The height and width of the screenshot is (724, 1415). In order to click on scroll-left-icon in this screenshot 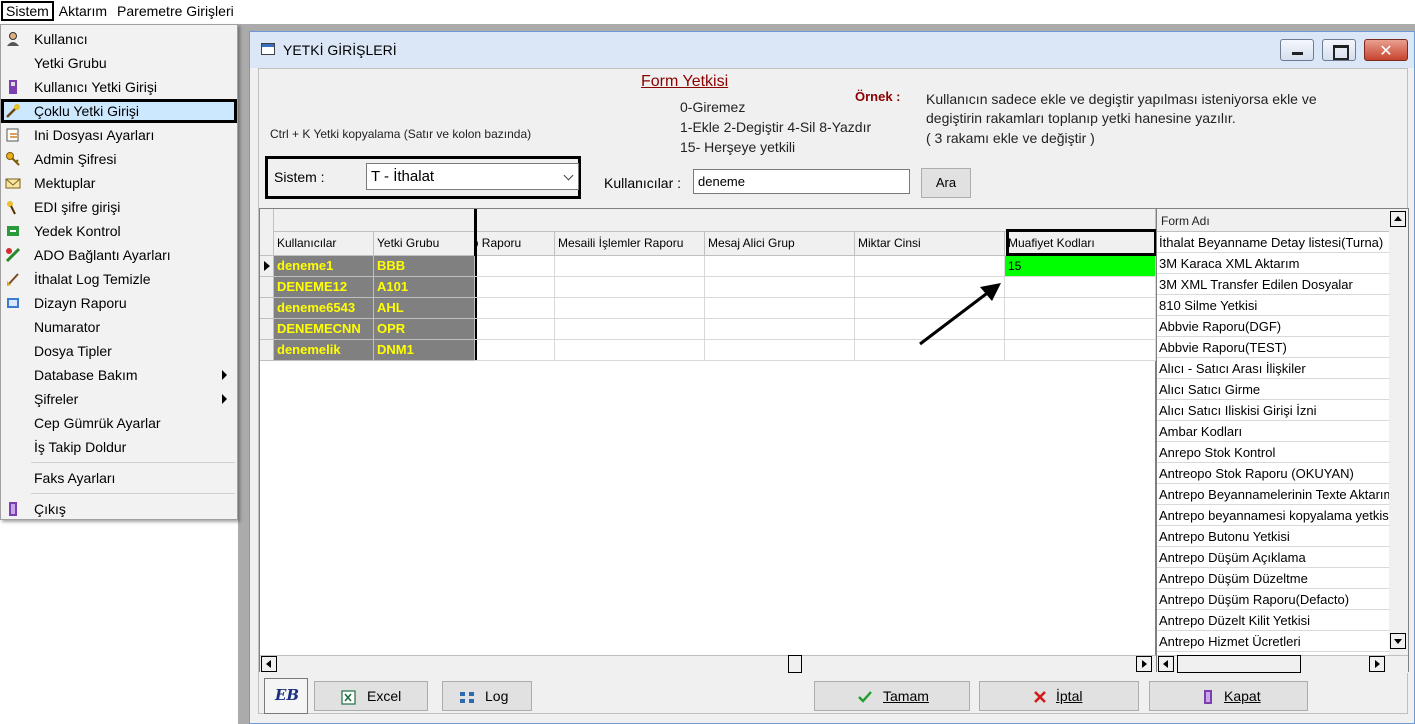, I will do `click(1166, 664)`.